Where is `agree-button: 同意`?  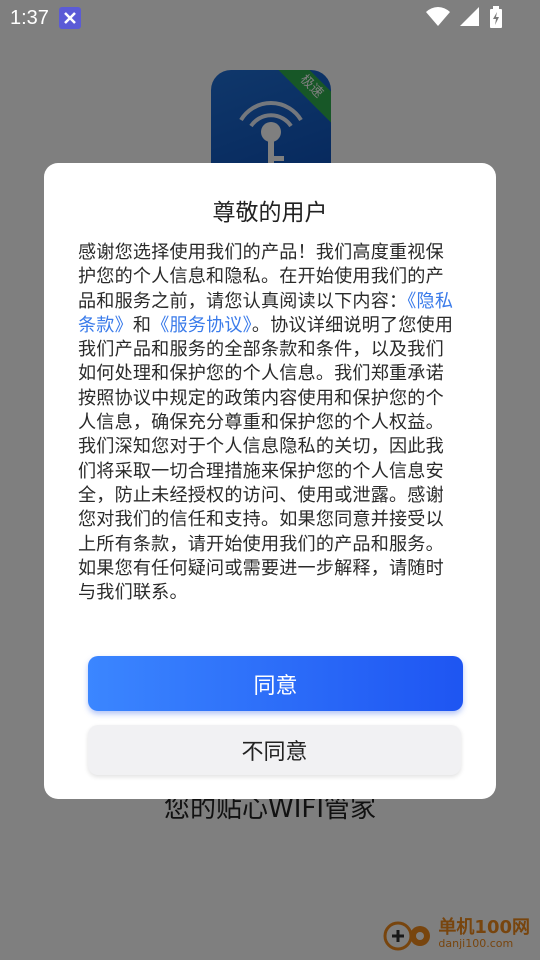 agree-button: 同意 is located at coordinates (275, 683).